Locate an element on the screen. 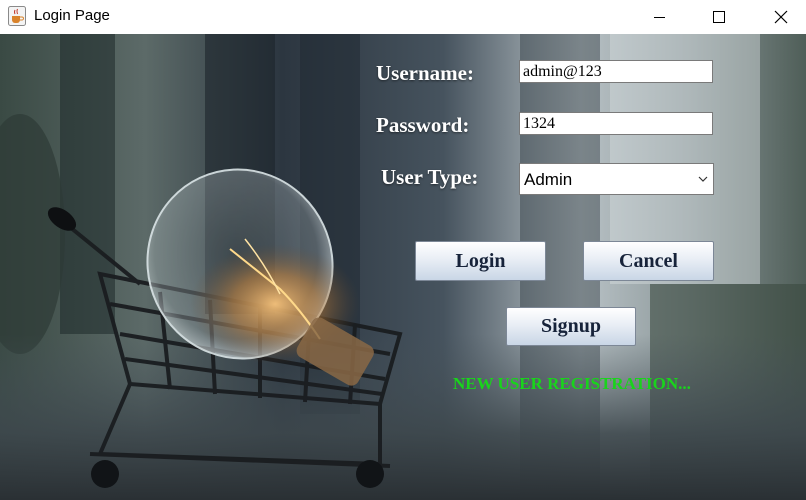 This screenshot has height=500, width=806. user-type-selected-value: Admin is located at coordinates (548, 179).